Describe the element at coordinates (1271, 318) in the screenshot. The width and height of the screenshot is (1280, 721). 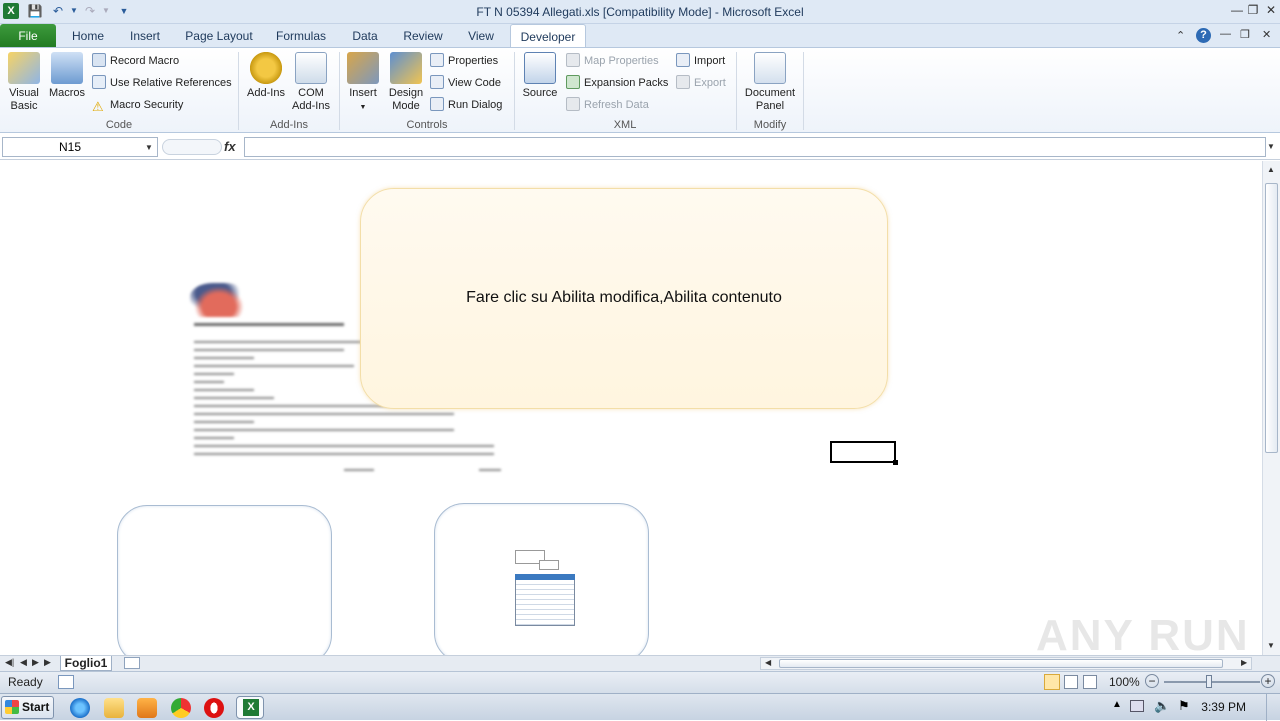
I see `vertical-scroll-thumb` at that location.